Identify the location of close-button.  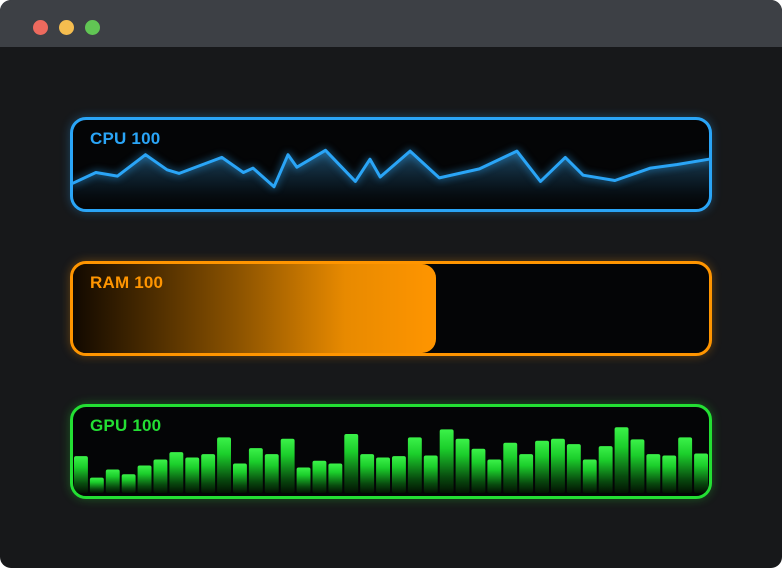
(40, 27).